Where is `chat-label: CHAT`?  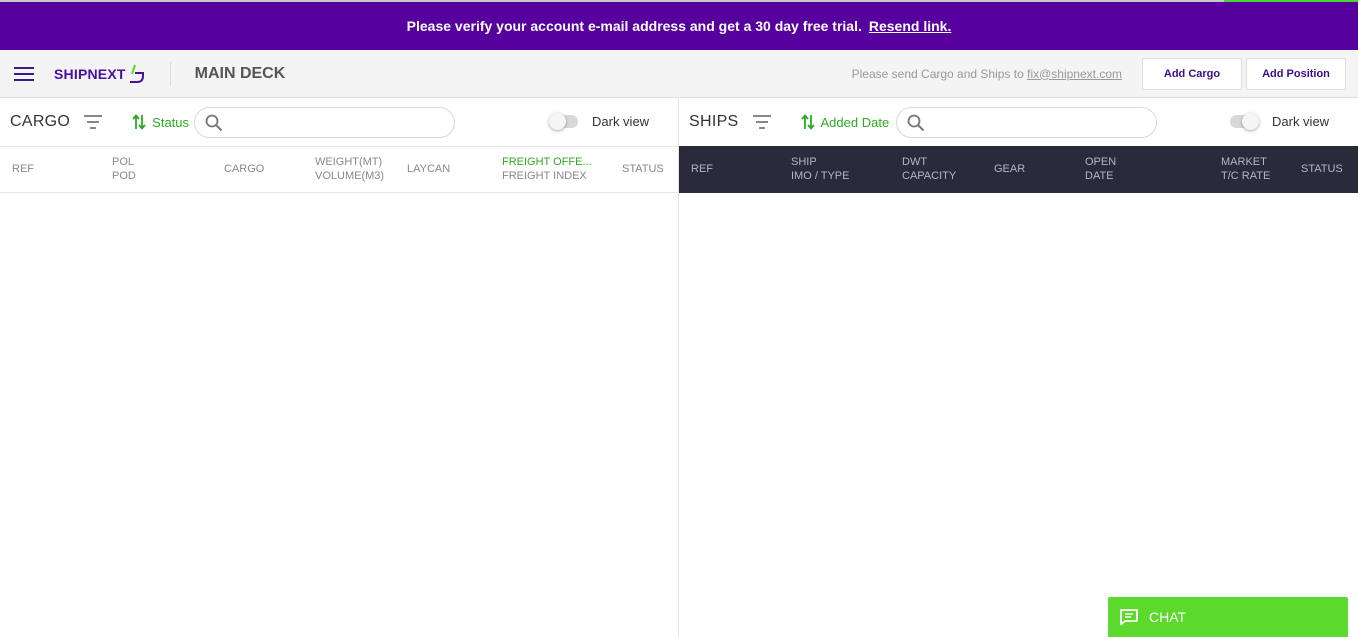
chat-label: CHAT is located at coordinates (1168, 617).